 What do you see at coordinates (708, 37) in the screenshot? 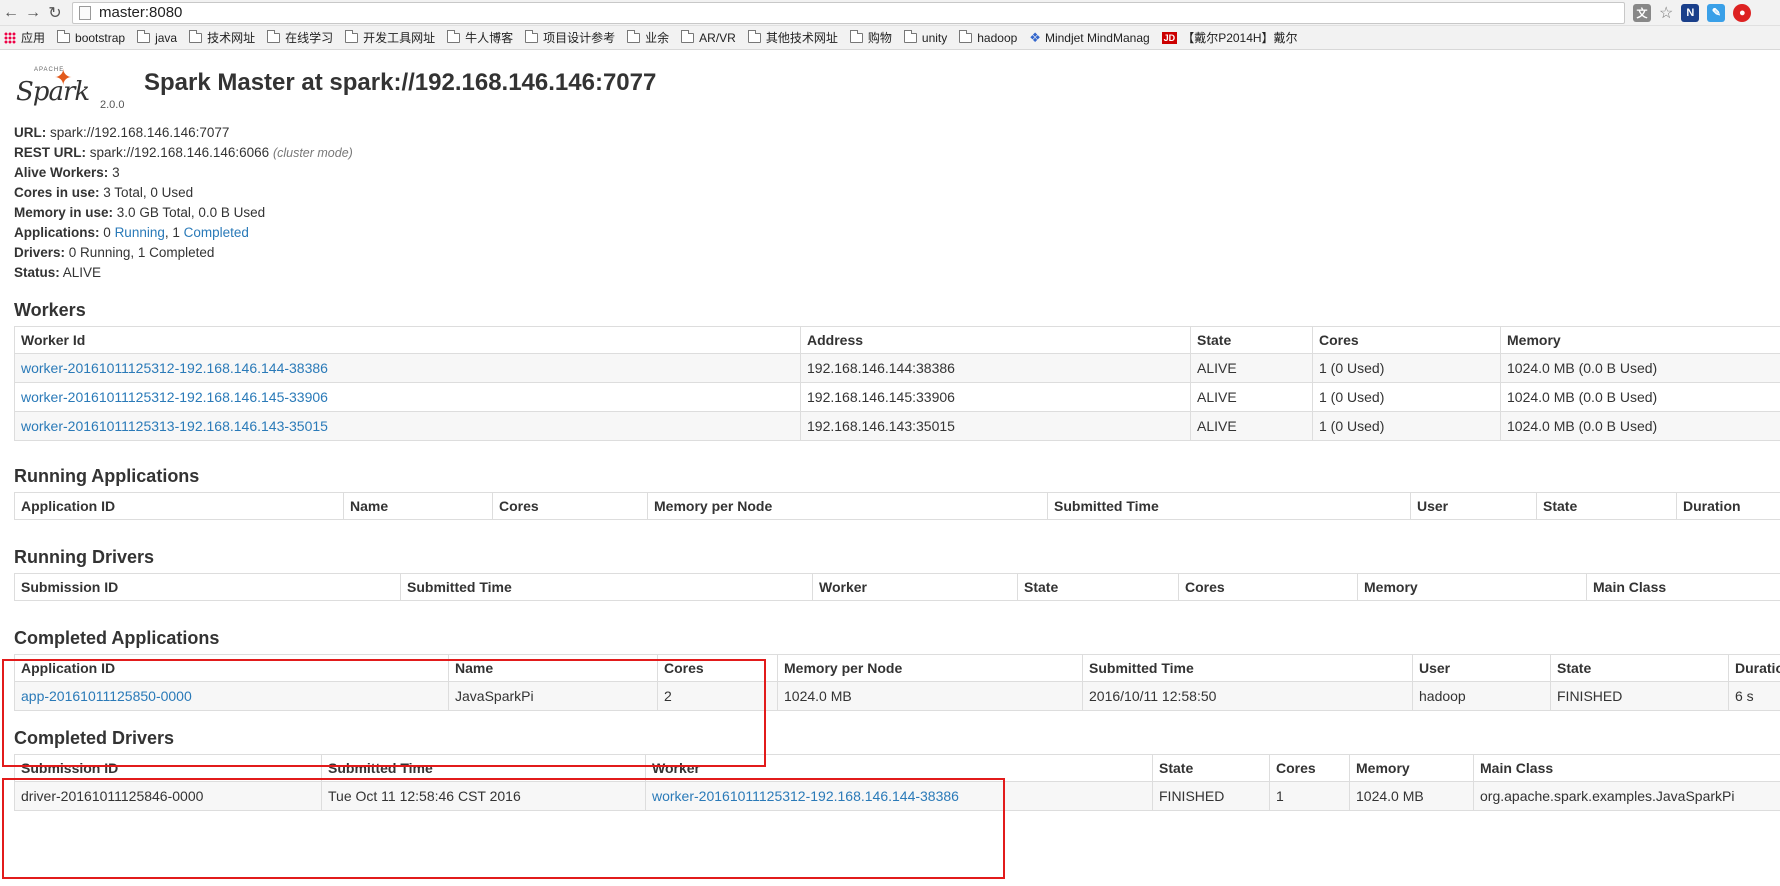
I see `bookmark-folder: AR/VR` at bounding box center [708, 37].